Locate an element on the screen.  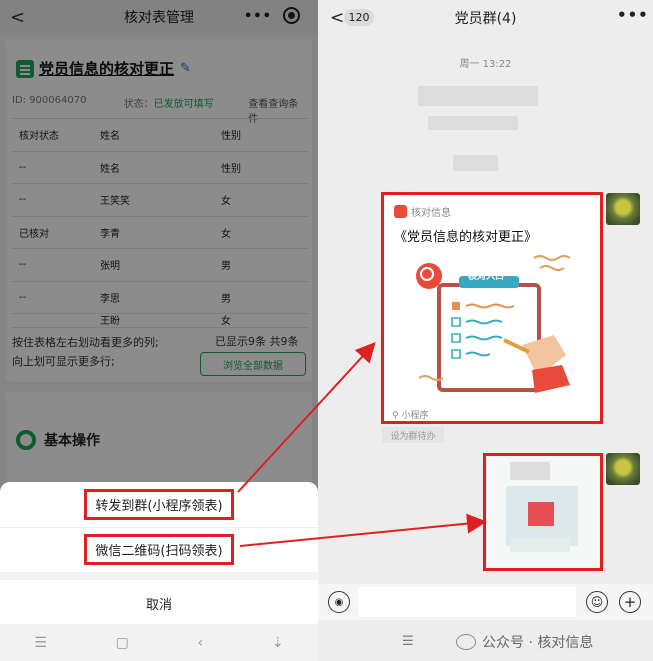
voice-icon: ◉ is located at coordinates (339, 602).